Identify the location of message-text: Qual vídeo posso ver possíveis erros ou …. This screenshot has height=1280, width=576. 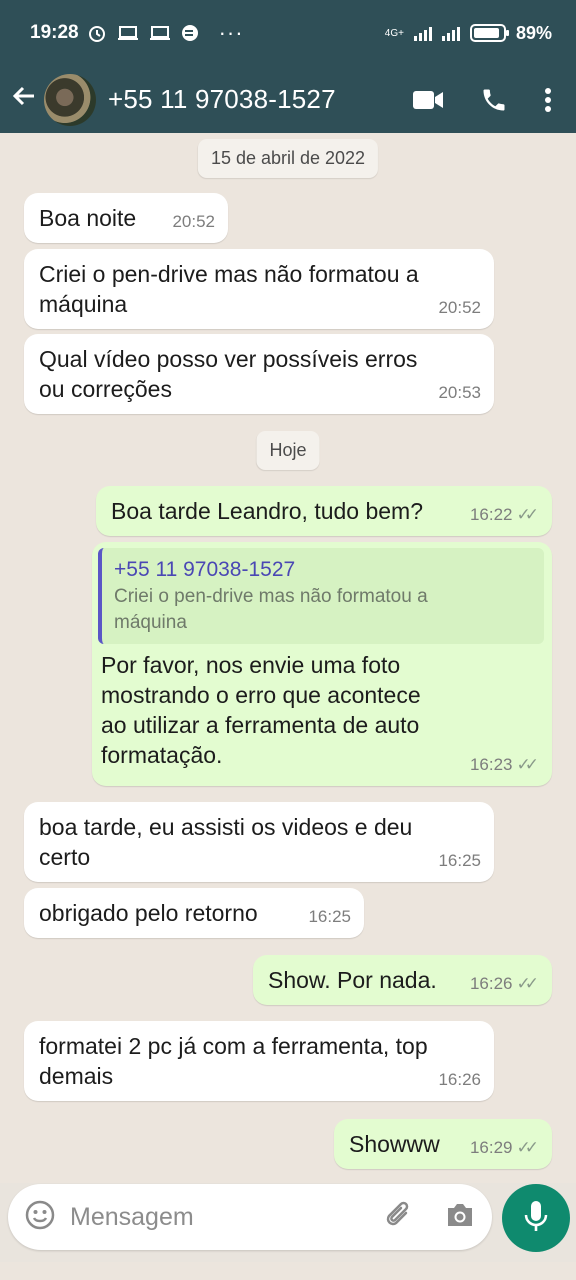
(228, 374).